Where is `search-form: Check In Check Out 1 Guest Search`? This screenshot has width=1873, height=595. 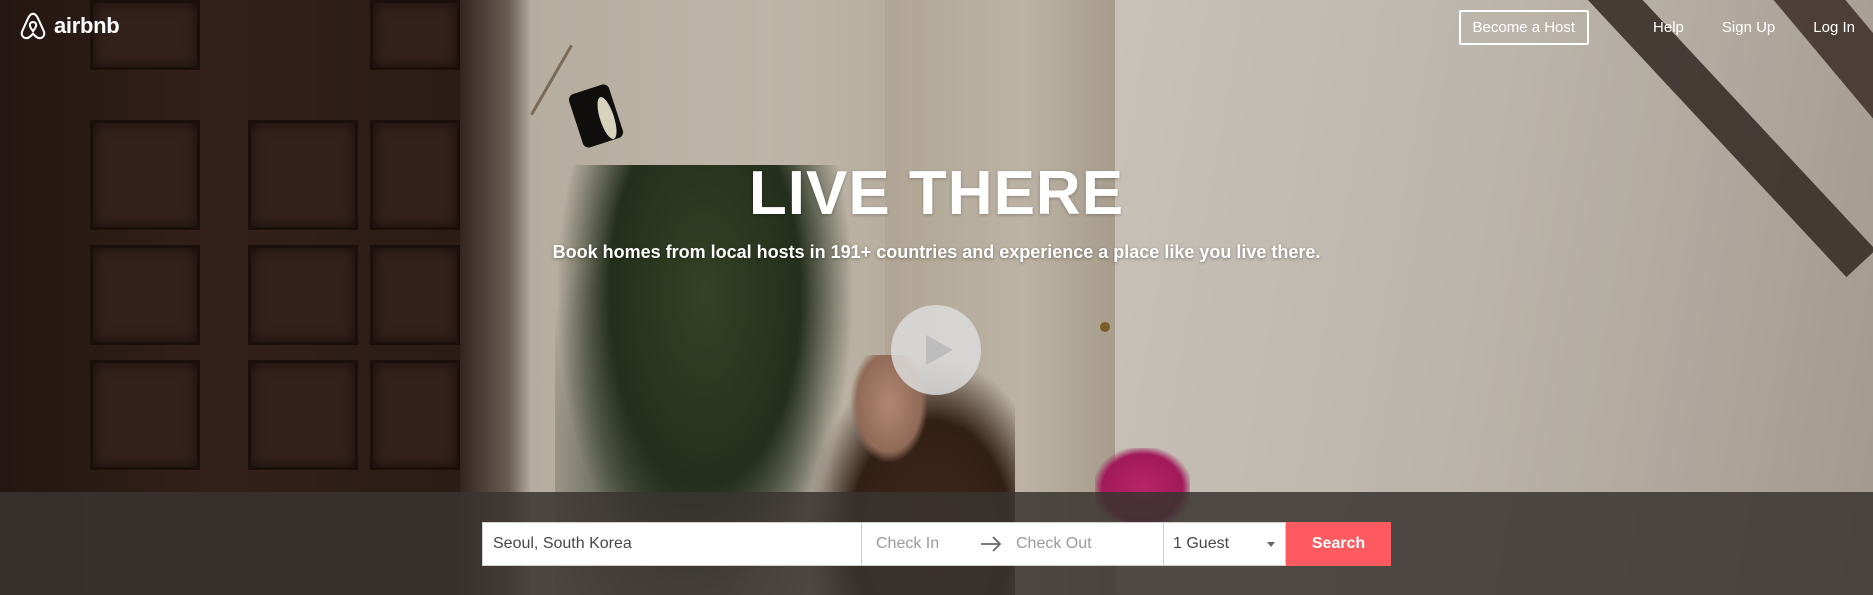 search-form: Check In Check Out 1 Guest Search is located at coordinates (936, 544).